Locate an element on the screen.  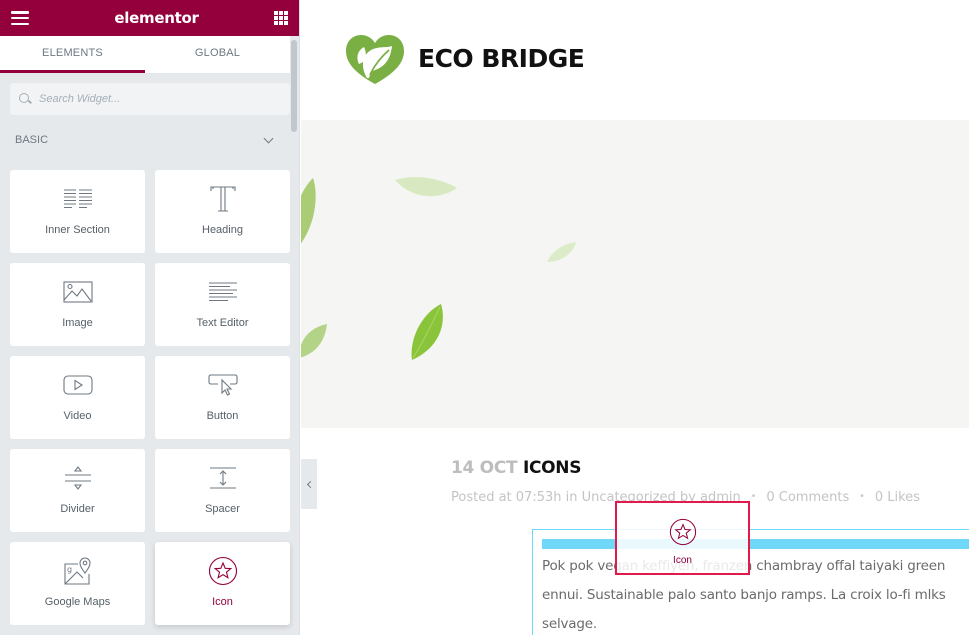
widget-button: Button is located at coordinates (222, 397).